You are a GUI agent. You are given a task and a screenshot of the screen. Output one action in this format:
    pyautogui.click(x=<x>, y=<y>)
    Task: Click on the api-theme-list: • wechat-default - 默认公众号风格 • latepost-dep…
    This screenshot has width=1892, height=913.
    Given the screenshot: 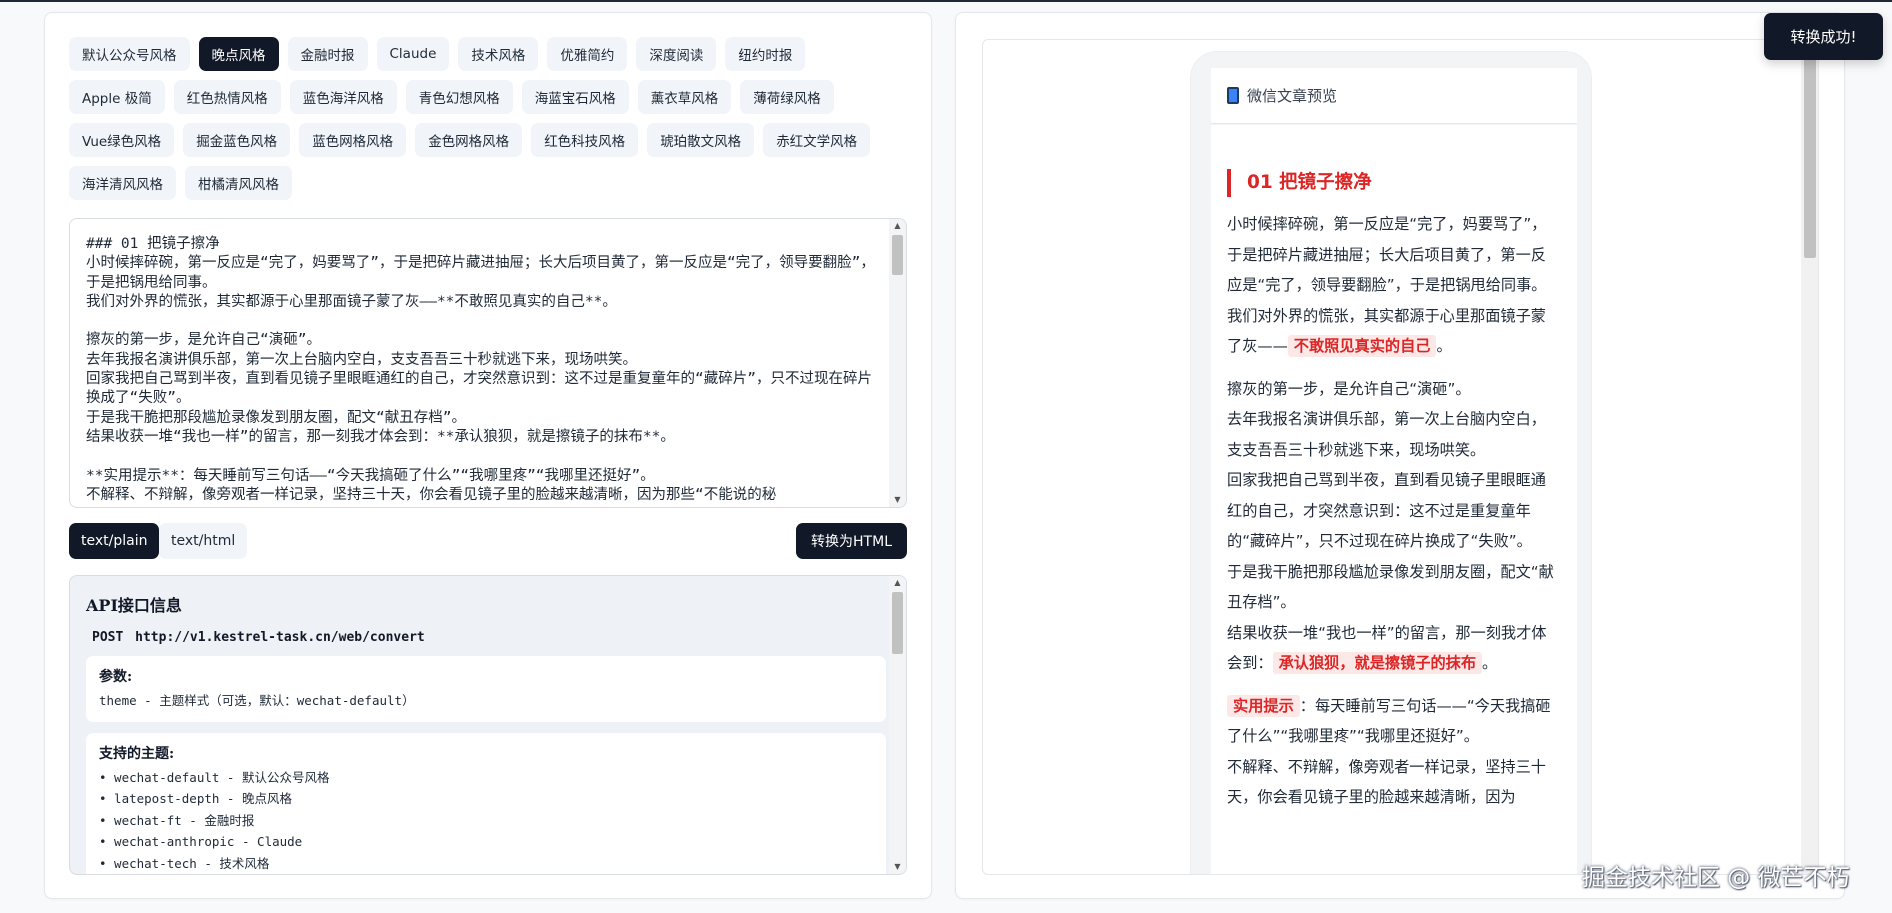 What is the action you would take?
    pyautogui.click(x=486, y=821)
    